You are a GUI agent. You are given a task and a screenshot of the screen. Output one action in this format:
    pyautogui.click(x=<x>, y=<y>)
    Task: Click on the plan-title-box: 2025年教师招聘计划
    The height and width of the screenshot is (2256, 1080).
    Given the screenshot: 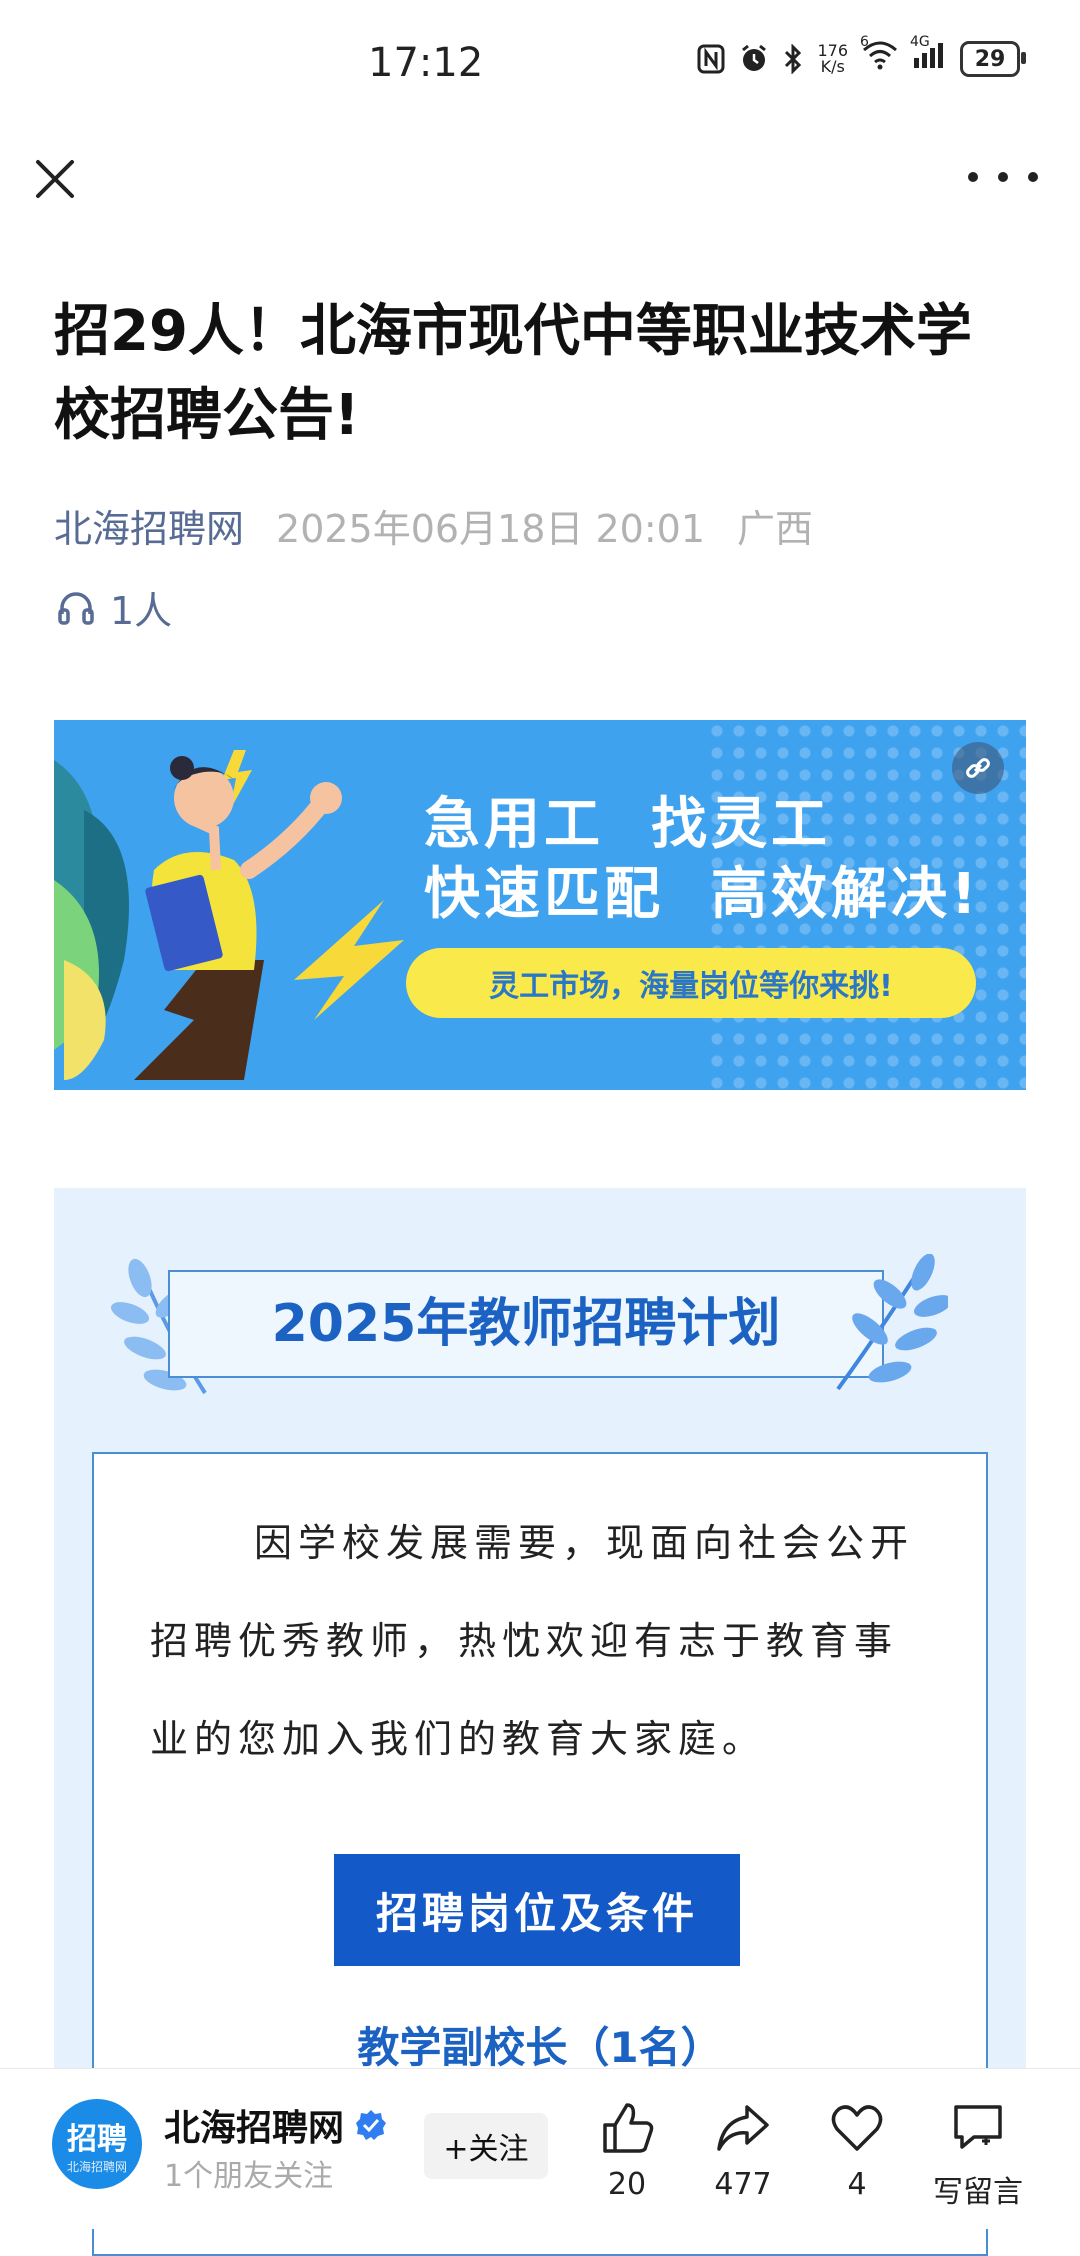 What is the action you would take?
    pyautogui.click(x=526, y=1324)
    